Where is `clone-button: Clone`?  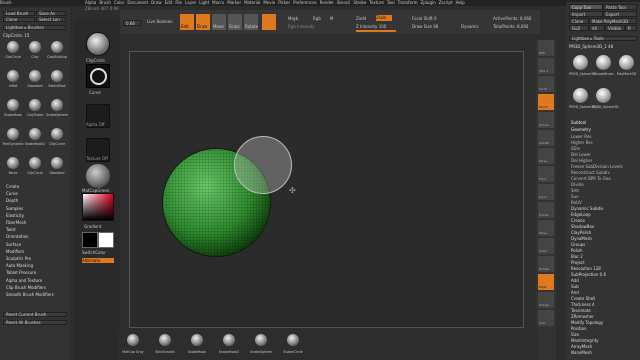
clone-button: Clone is located at coordinates (19, 19).